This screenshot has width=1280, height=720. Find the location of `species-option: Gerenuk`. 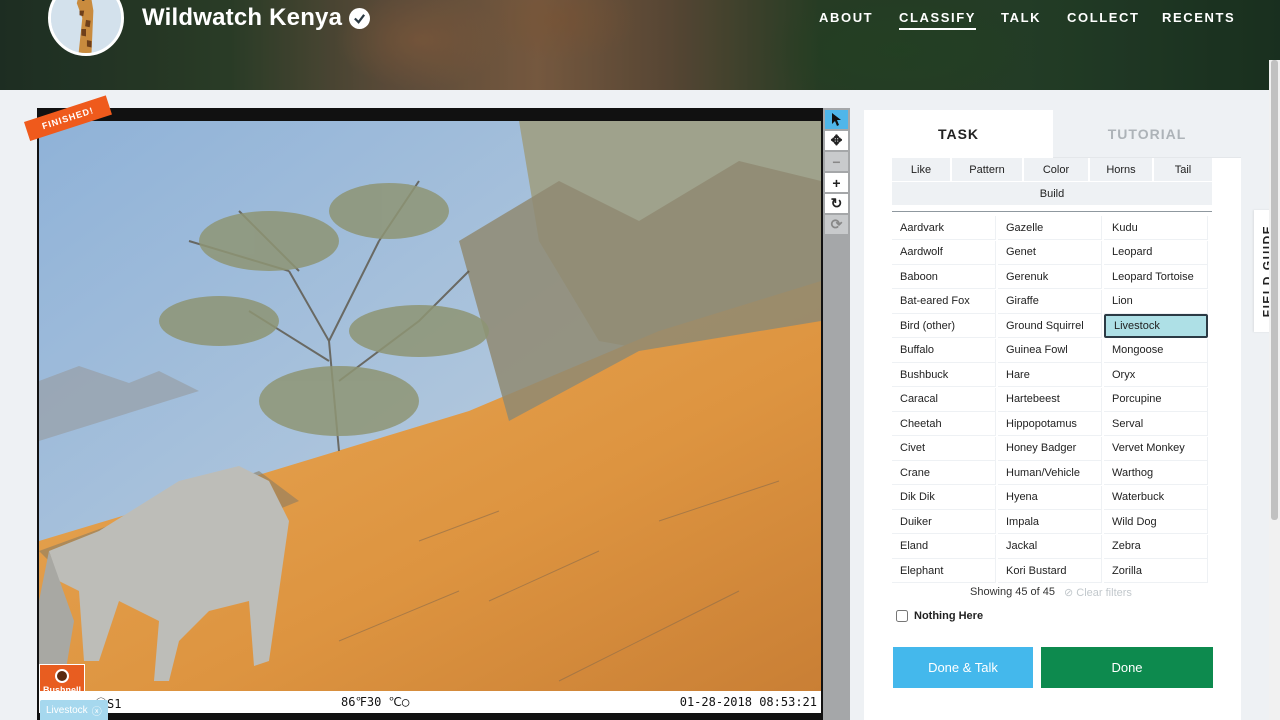

species-option: Gerenuk is located at coordinates (1050, 277).